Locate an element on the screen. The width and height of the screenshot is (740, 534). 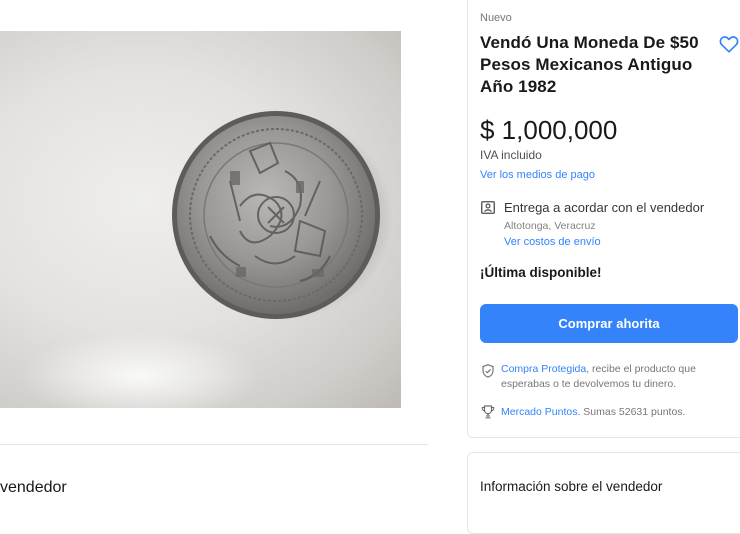
trophy-icon is located at coordinates (488, 412).